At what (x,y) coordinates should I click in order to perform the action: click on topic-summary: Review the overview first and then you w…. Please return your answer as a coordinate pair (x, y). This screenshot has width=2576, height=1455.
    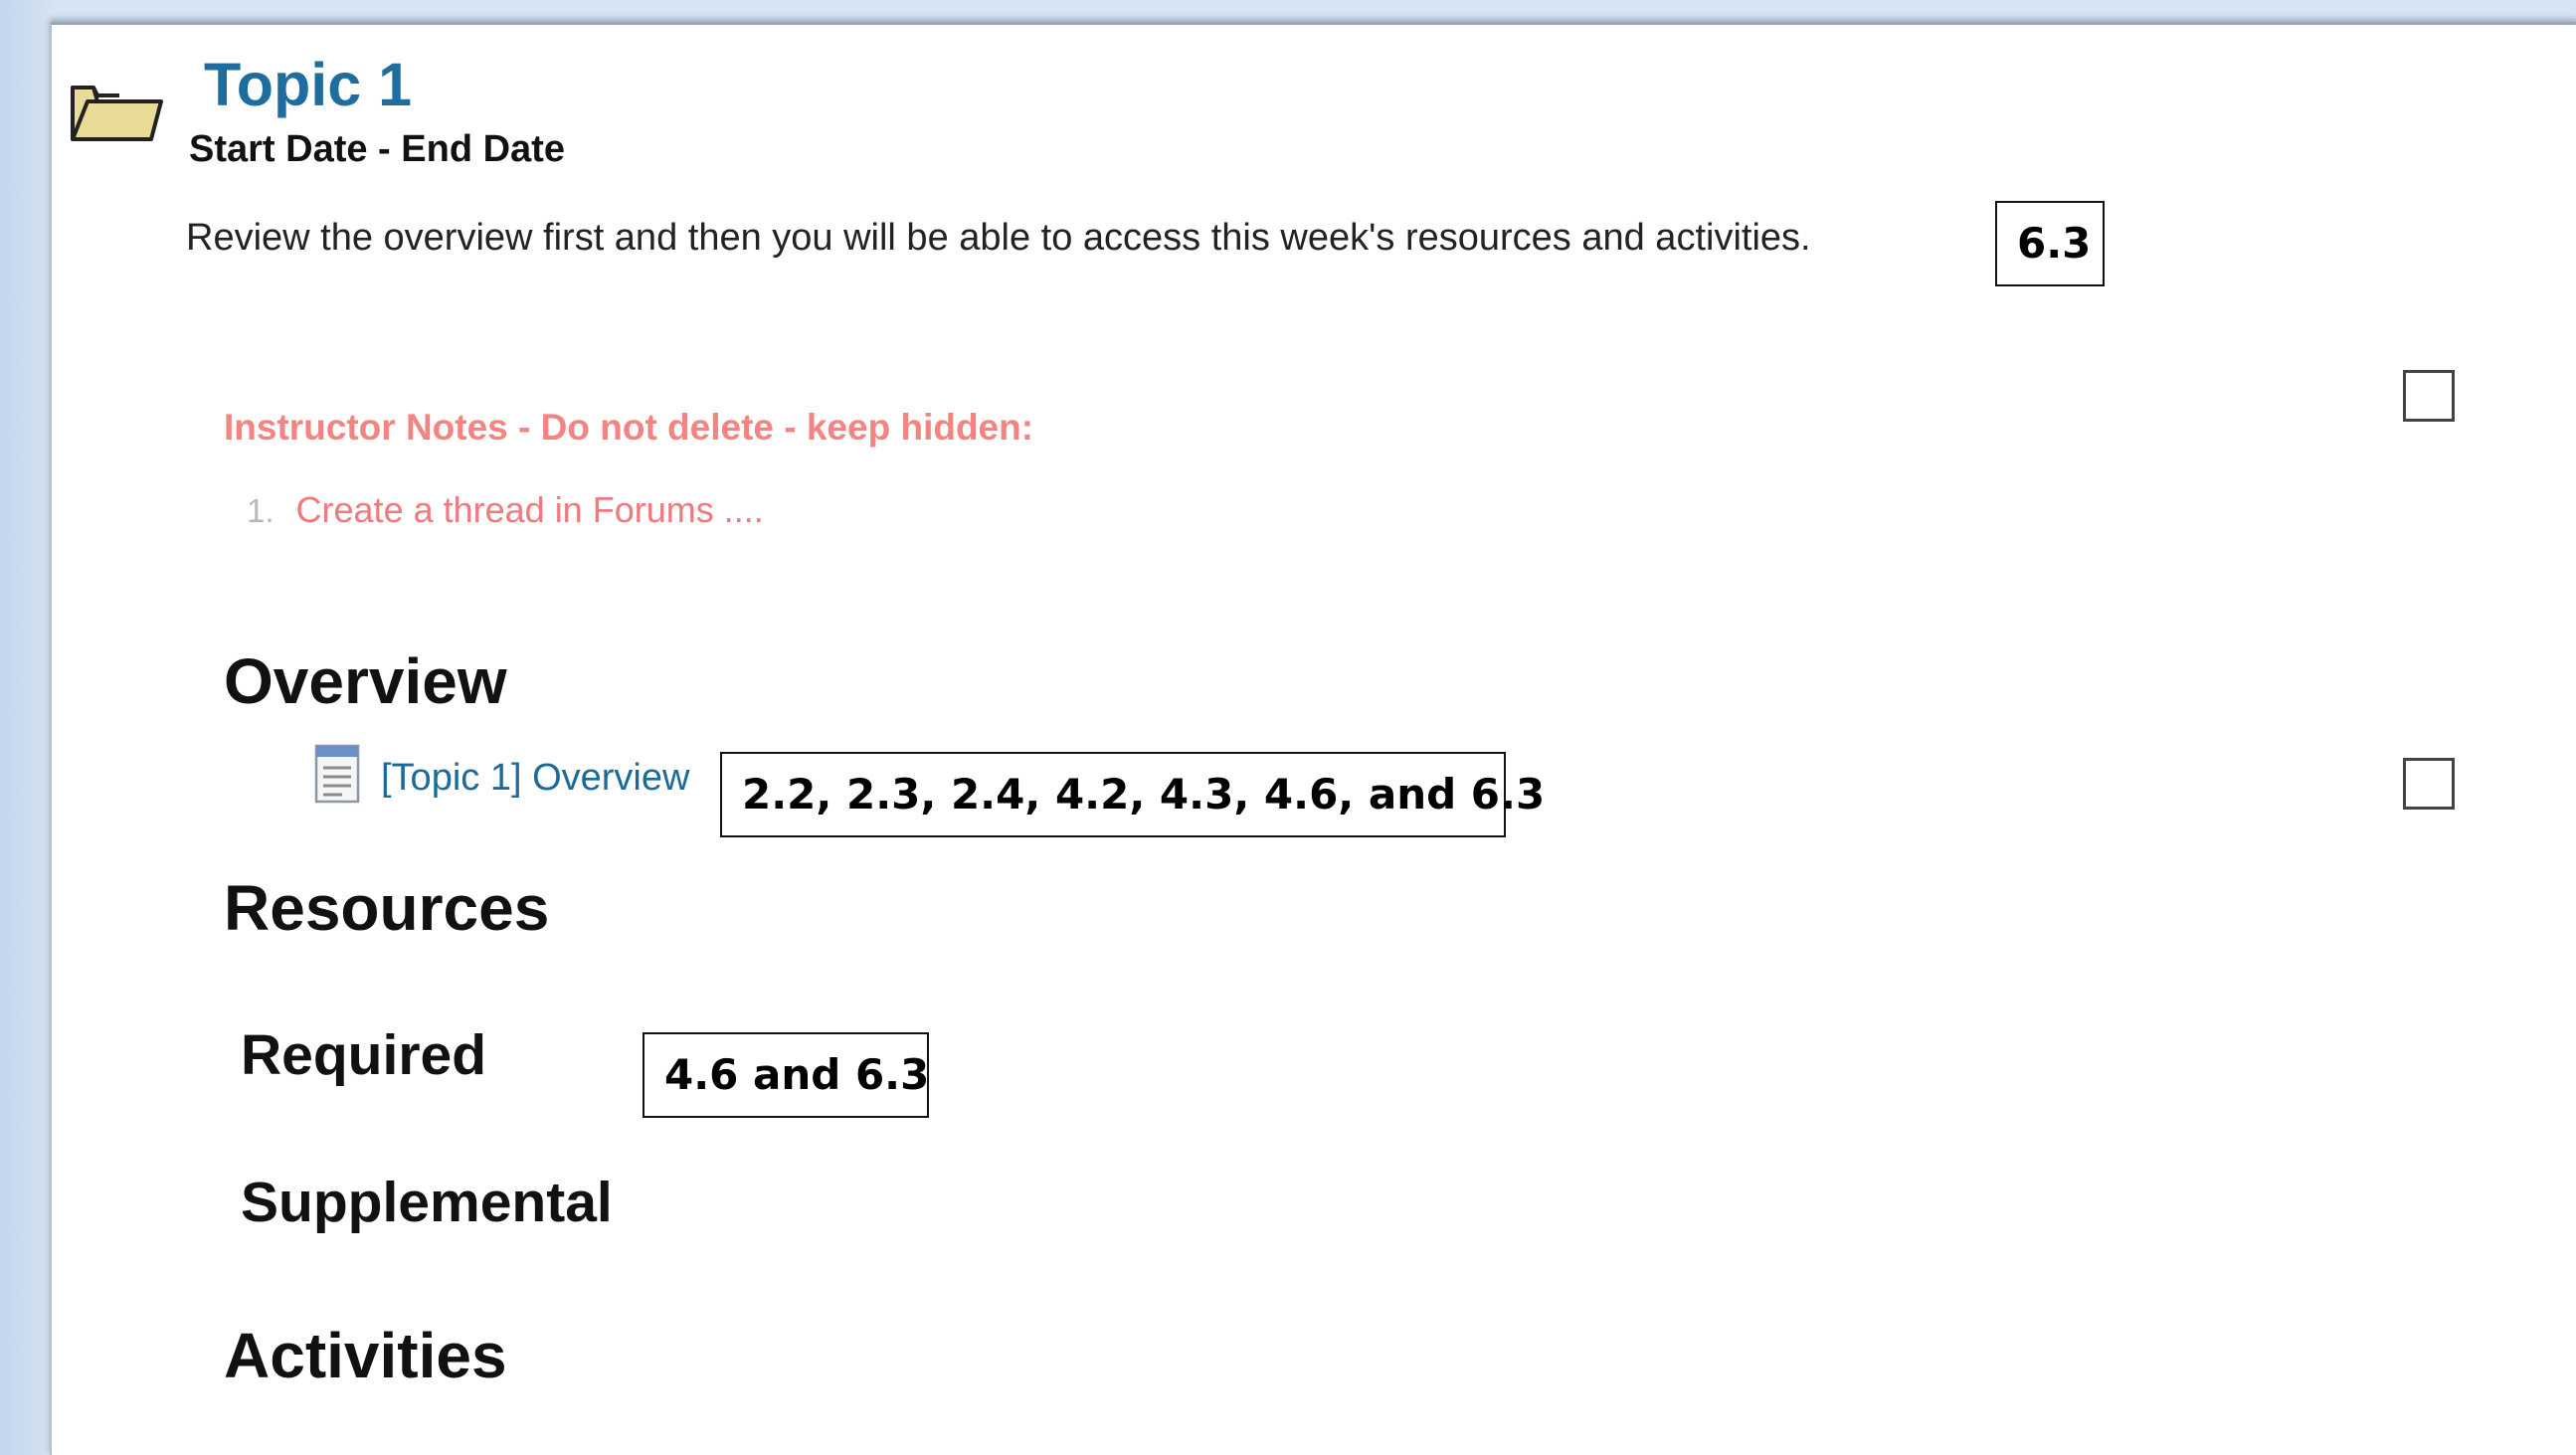
    Looking at the image, I should click on (998, 238).